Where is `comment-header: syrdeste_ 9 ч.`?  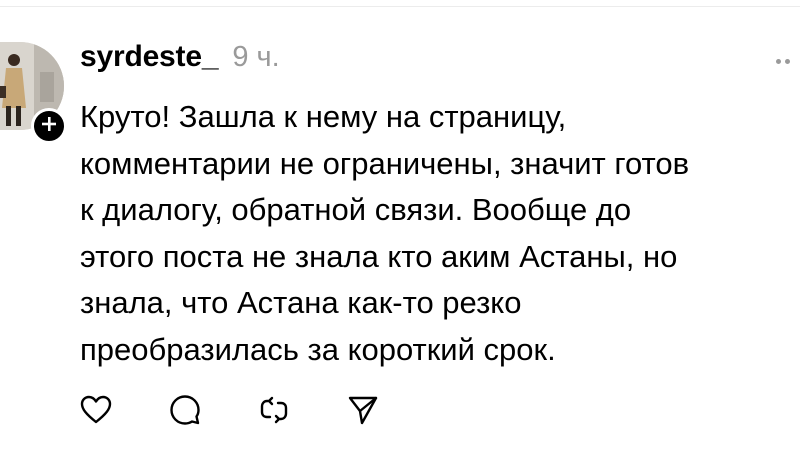
comment-header: syrdeste_ 9 ч. is located at coordinates (180, 62).